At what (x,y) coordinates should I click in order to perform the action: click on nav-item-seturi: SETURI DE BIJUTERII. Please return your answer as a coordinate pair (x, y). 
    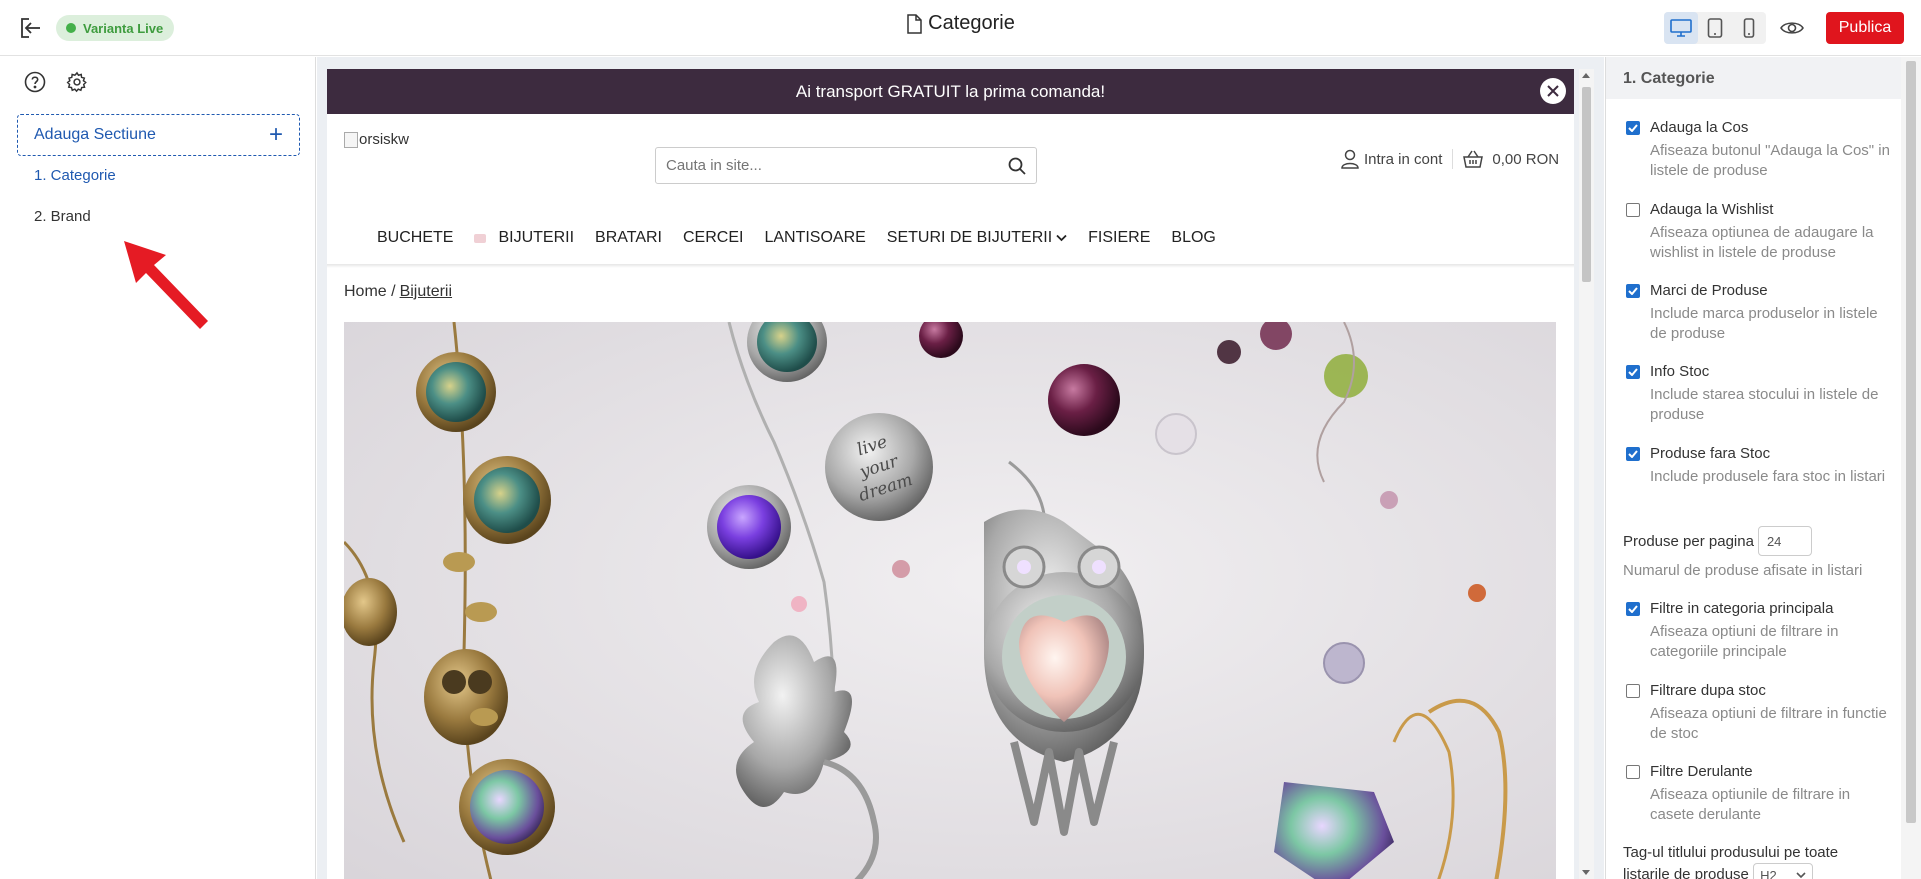
    Looking at the image, I should click on (977, 238).